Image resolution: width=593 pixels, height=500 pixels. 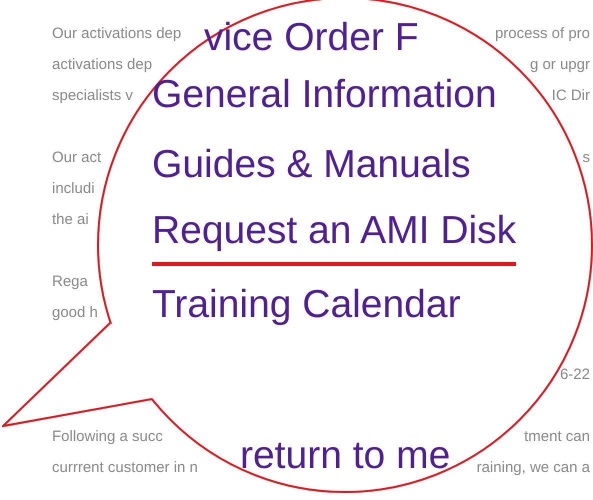 What do you see at coordinates (75, 312) in the screenshot?
I see `paragraph-text: good h` at bounding box center [75, 312].